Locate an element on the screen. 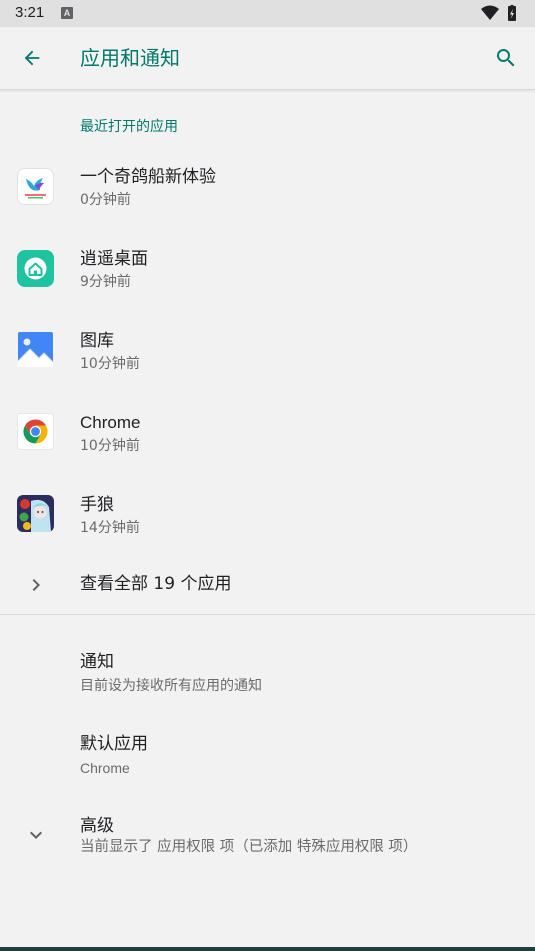  search-icon is located at coordinates (506, 58).